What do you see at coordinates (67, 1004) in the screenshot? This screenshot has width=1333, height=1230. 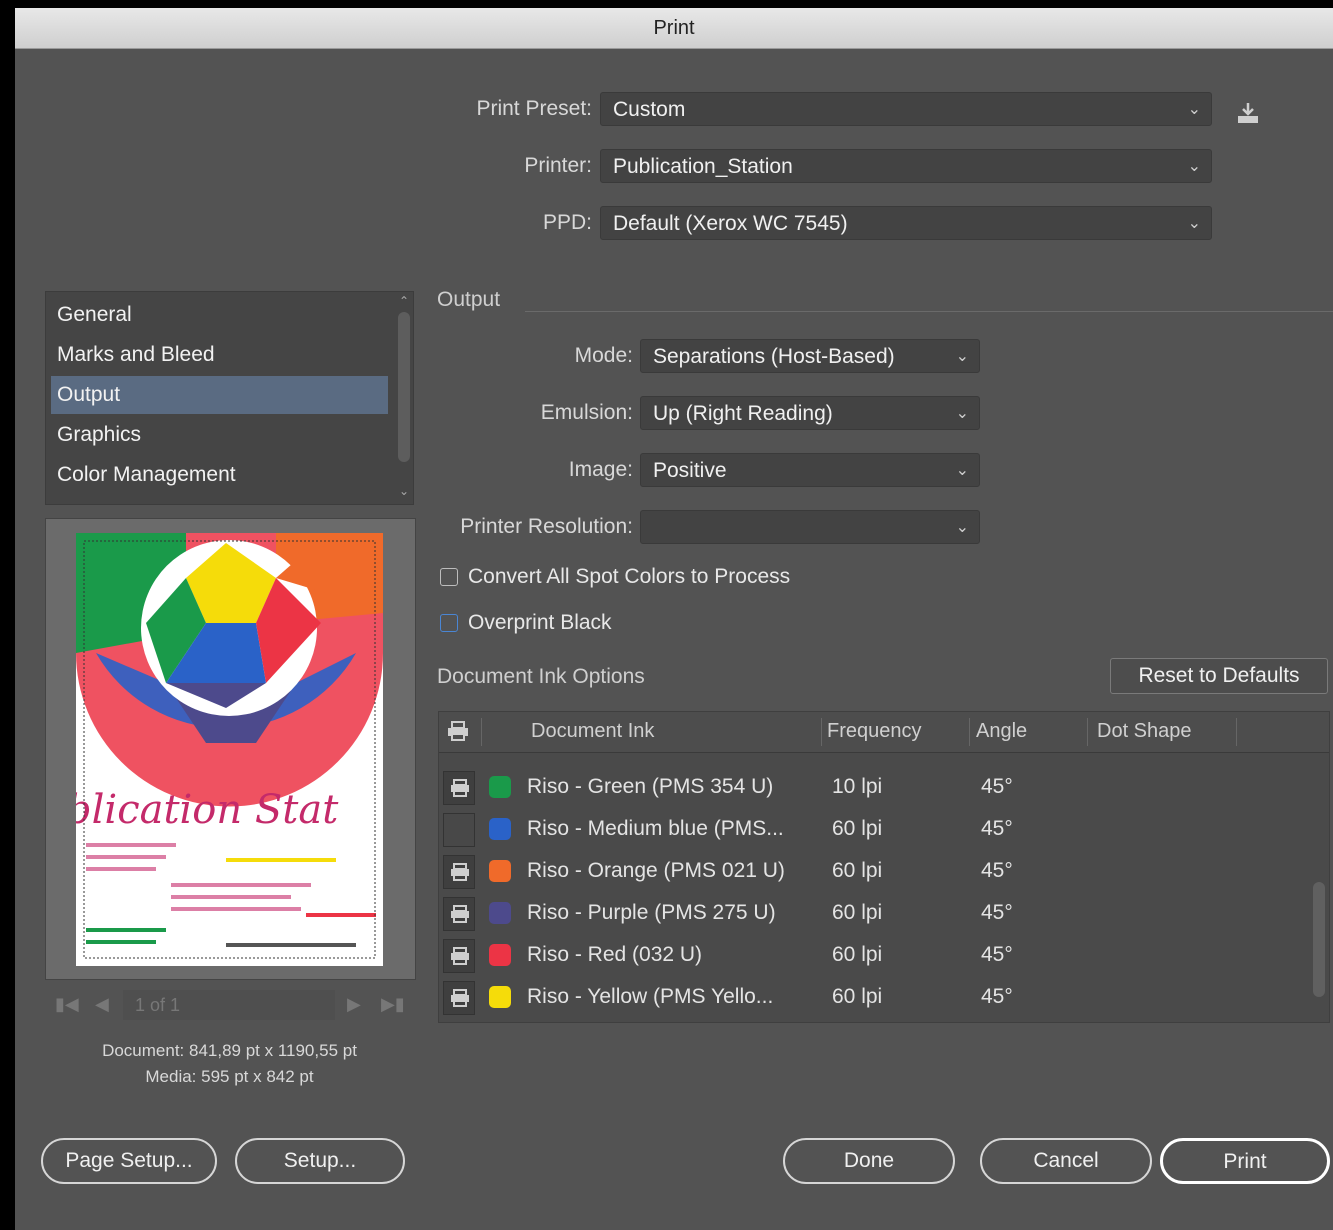 I see `first-page-icon: ▮◀` at bounding box center [67, 1004].